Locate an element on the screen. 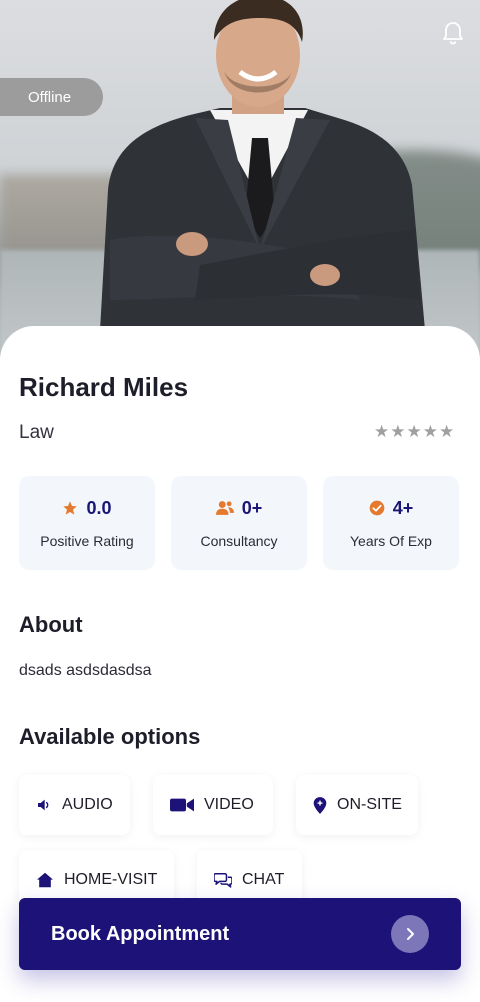  options-heading: Available options is located at coordinates (110, 736).